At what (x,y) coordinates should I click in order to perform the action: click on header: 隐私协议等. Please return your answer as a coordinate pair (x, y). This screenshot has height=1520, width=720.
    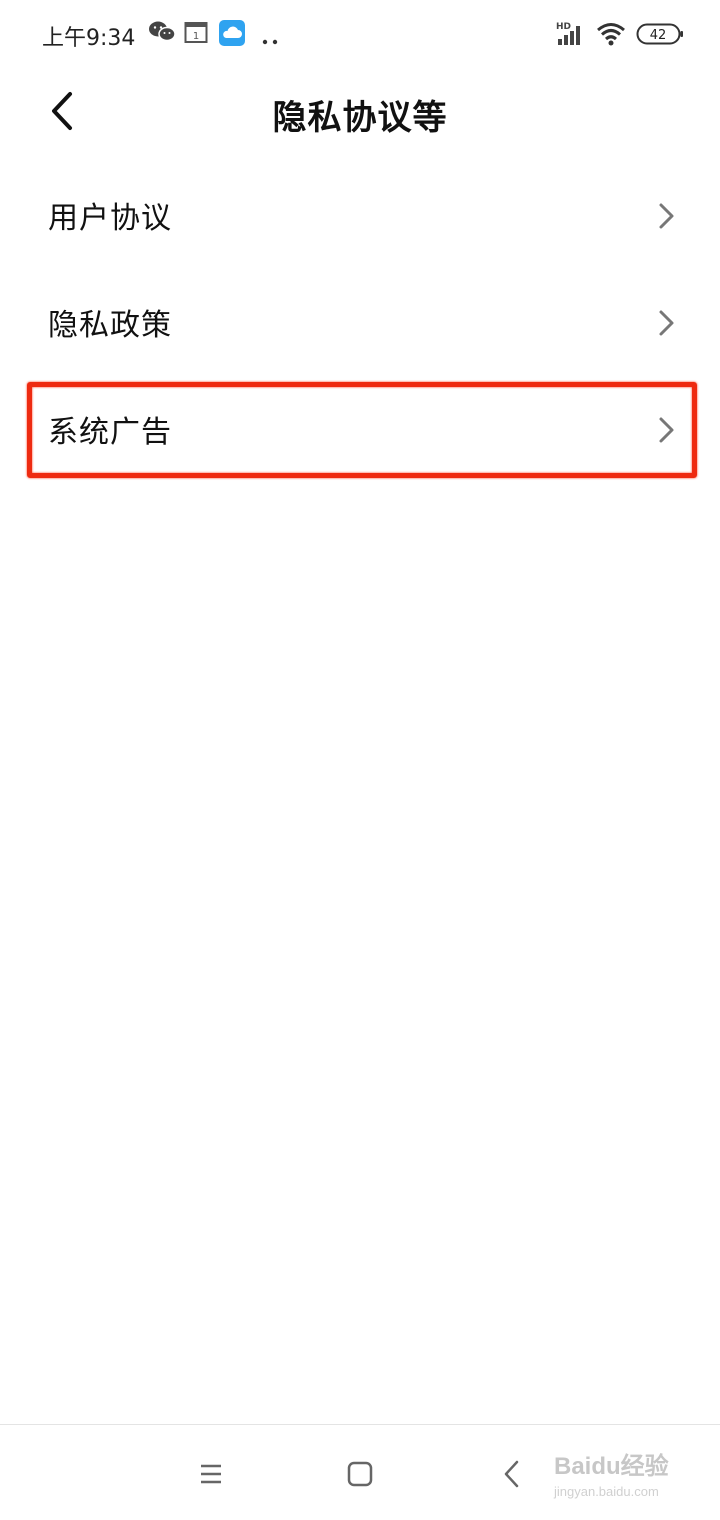
    Looking at the image, I should click on (360, 112).